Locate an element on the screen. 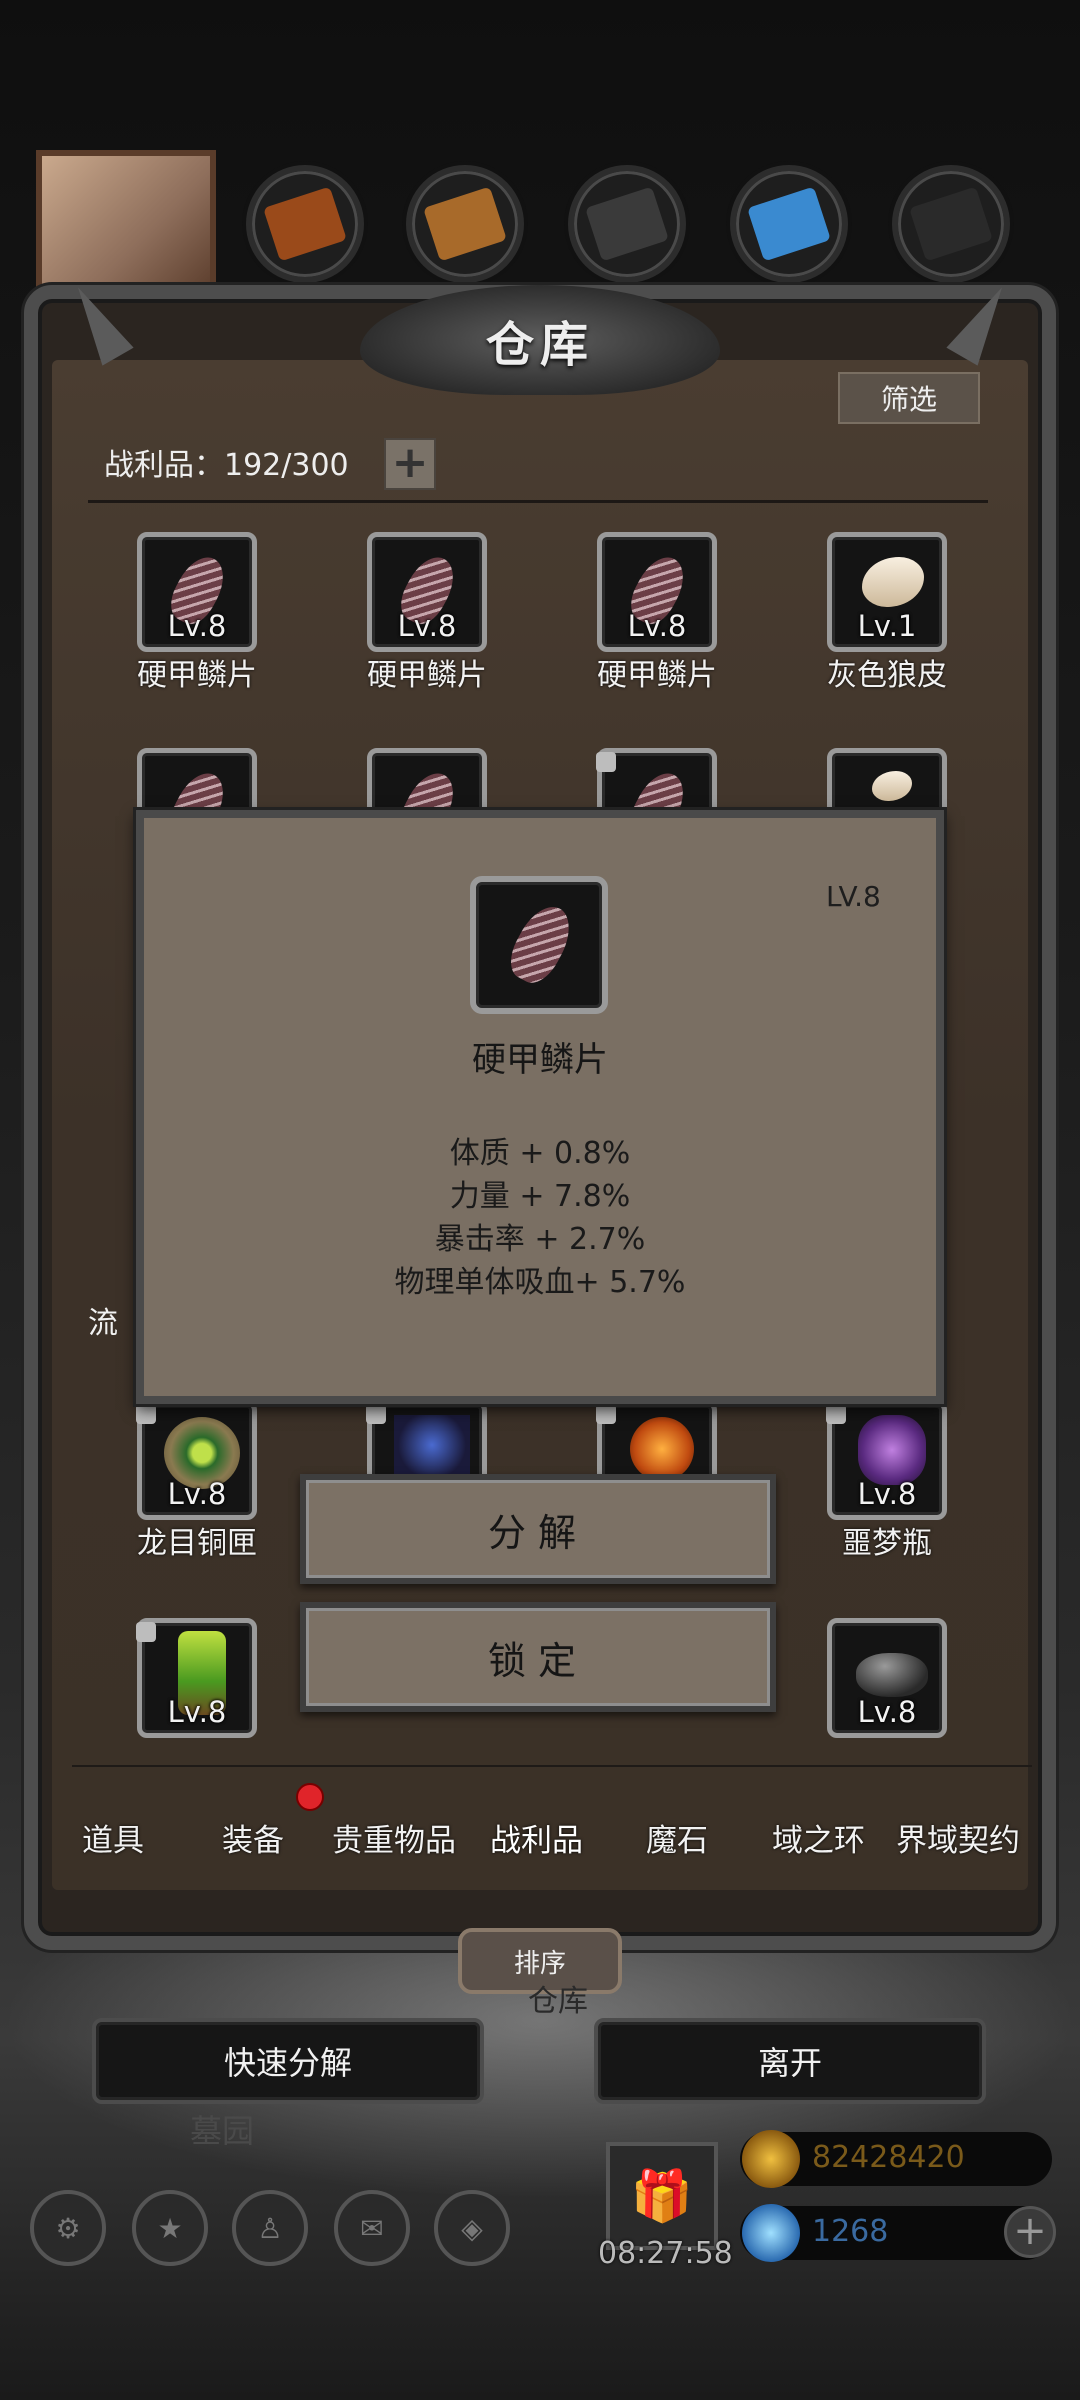 Image resolution: width=1080 pixels, height=2400 pixels. obsidian-icon is located at coordinates (892, 1675).